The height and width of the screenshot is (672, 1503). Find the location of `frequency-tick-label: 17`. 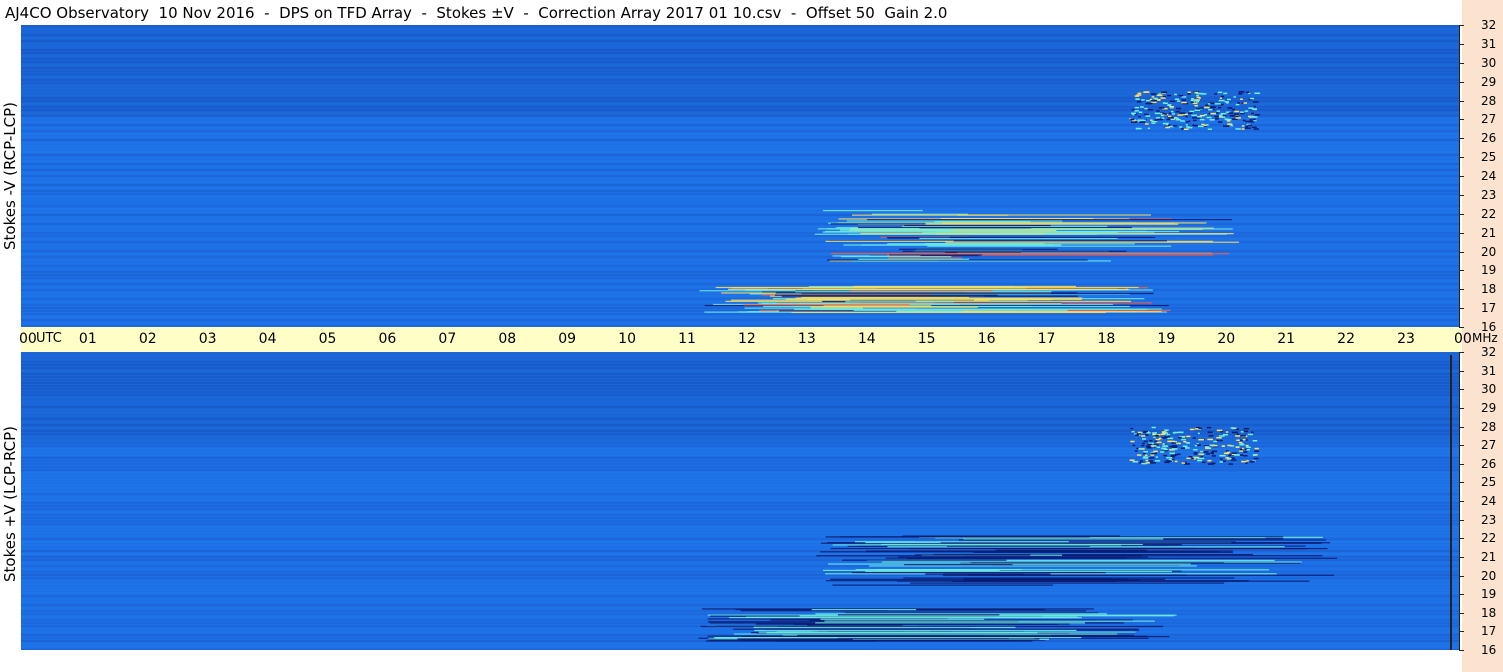

frequency-tick-label: 17 is located at coordinates (1489, 631).